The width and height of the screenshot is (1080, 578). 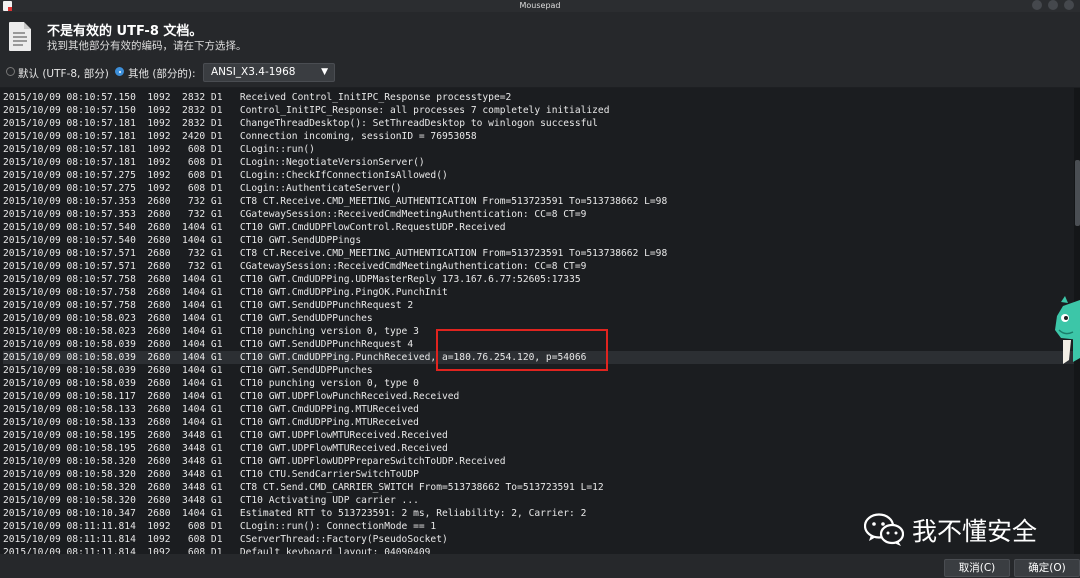 I want to click on window-title: Mousepad, so click(x=540, y=5).